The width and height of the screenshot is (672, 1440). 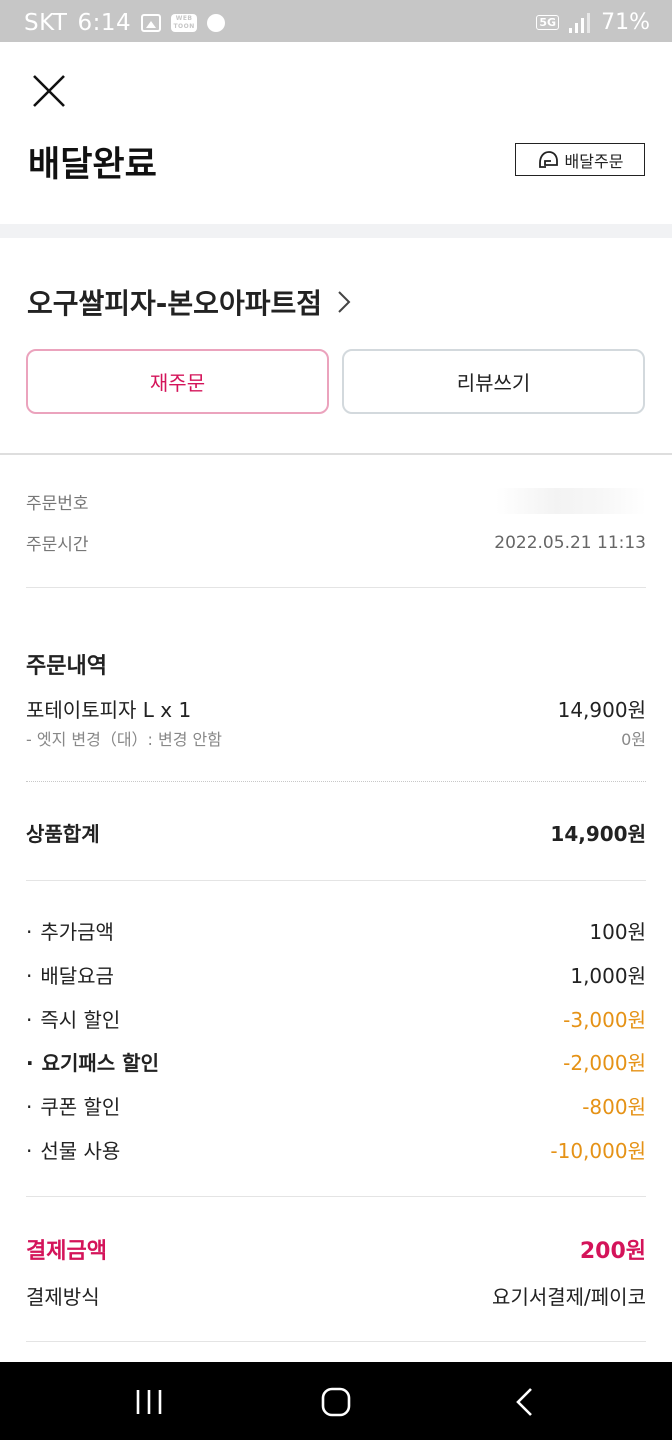 What do you see at coordinates (617, 932) in the screenshot?
I see `fee-value: 100원` at bounding box center [617, 932].